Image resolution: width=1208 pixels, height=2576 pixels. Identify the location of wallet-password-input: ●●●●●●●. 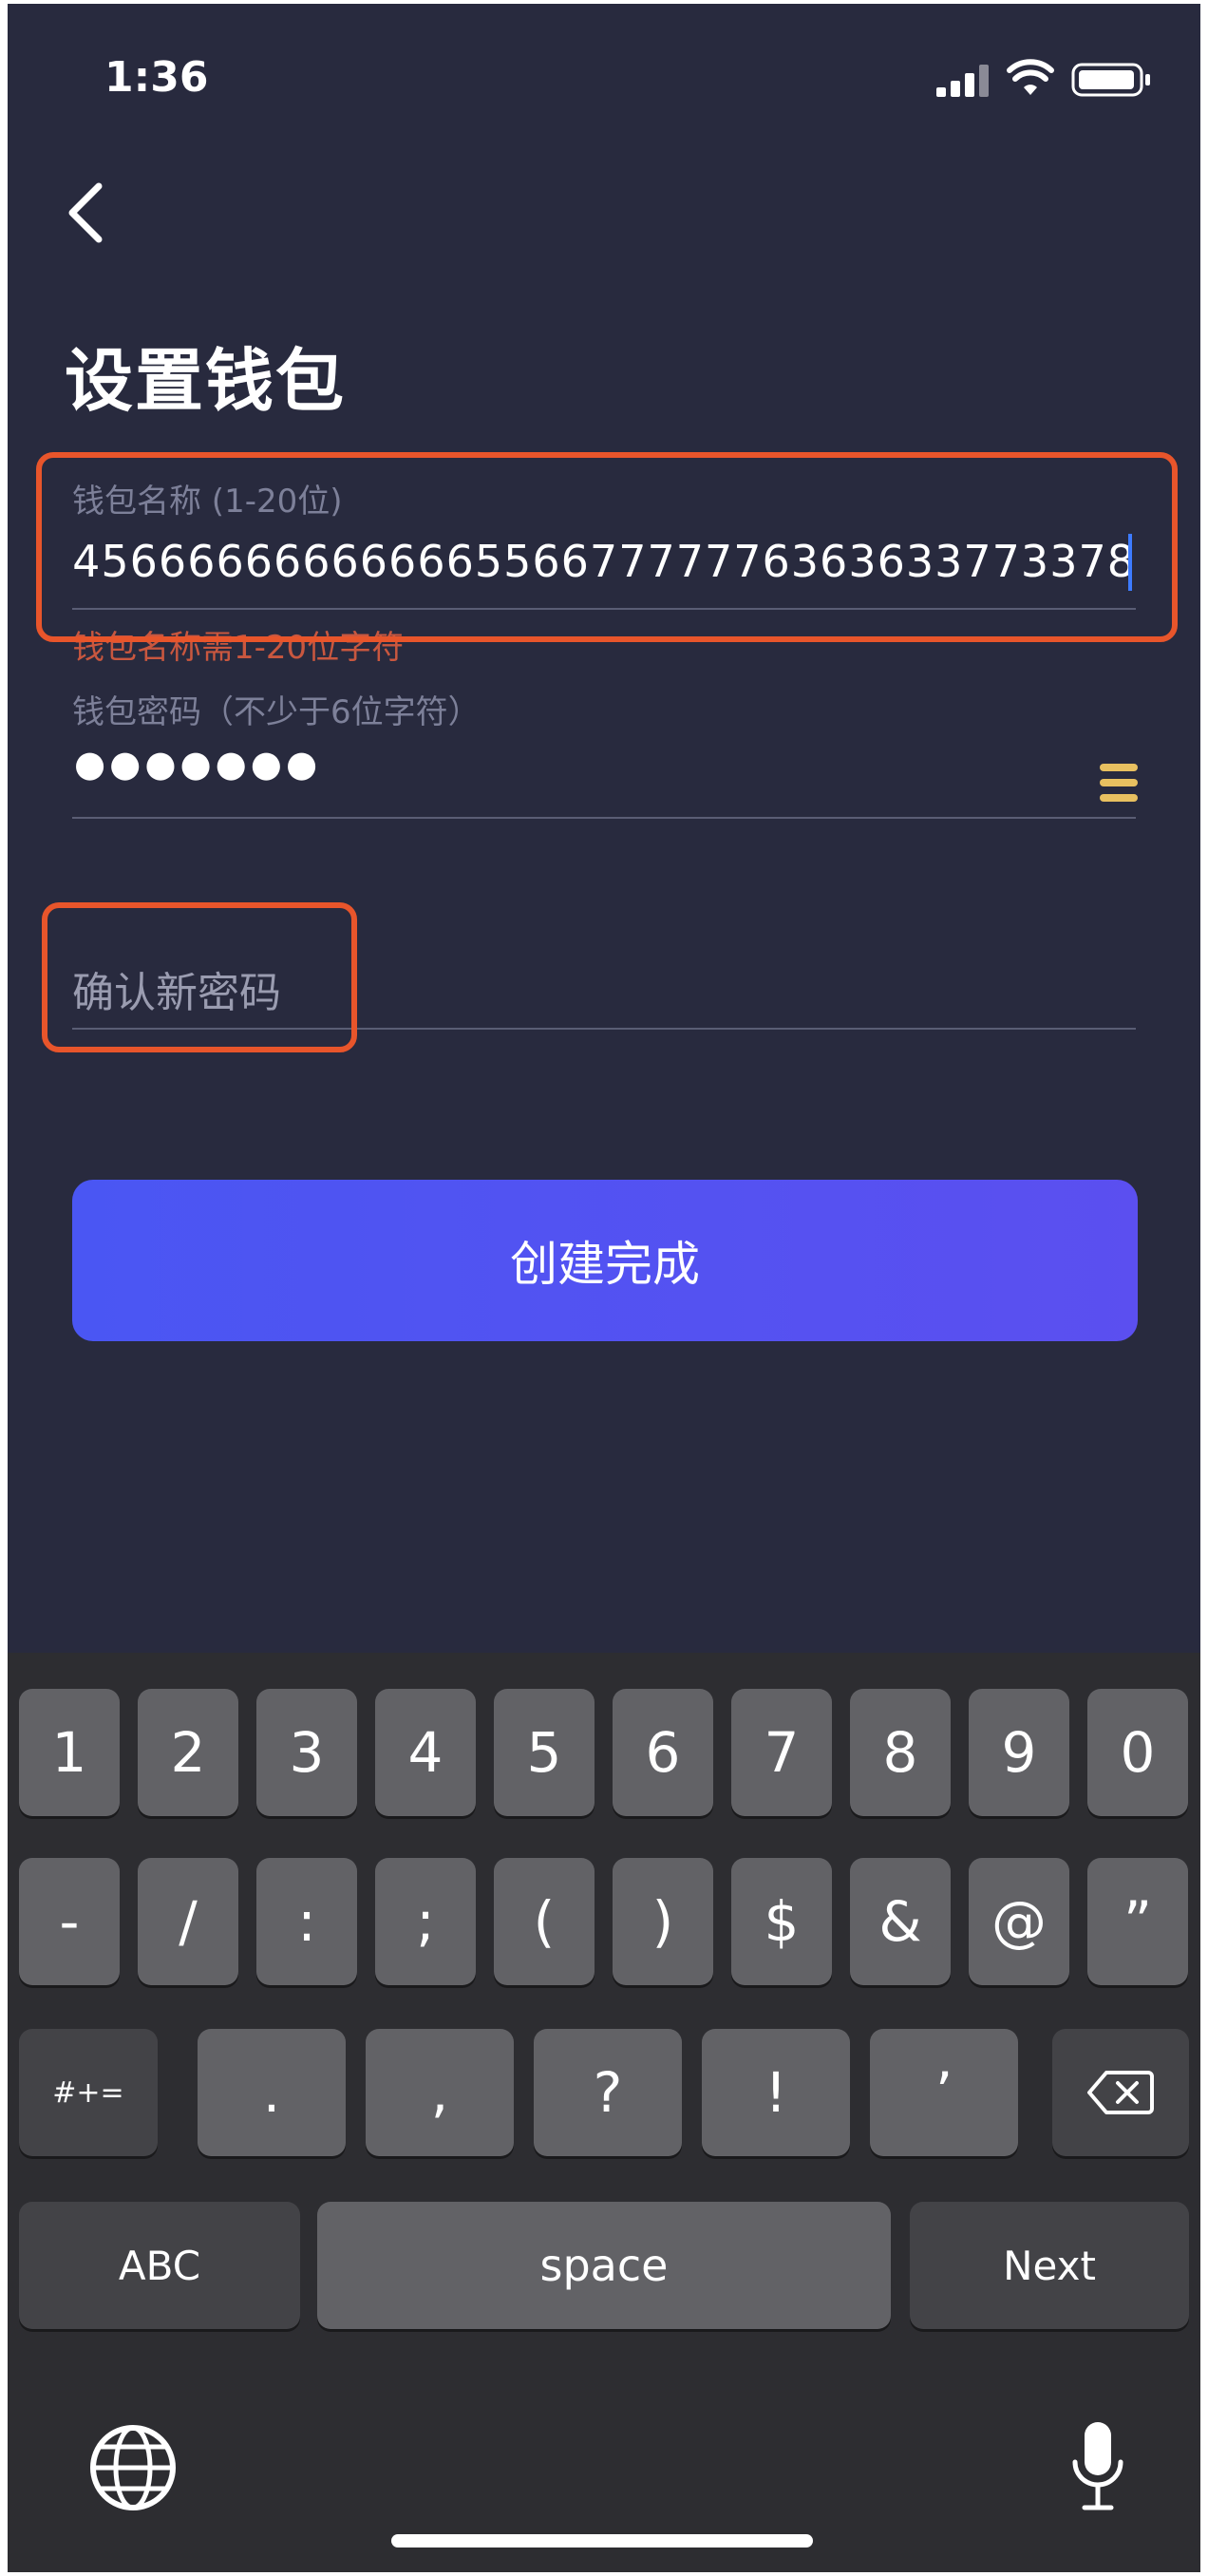
(198, 764).